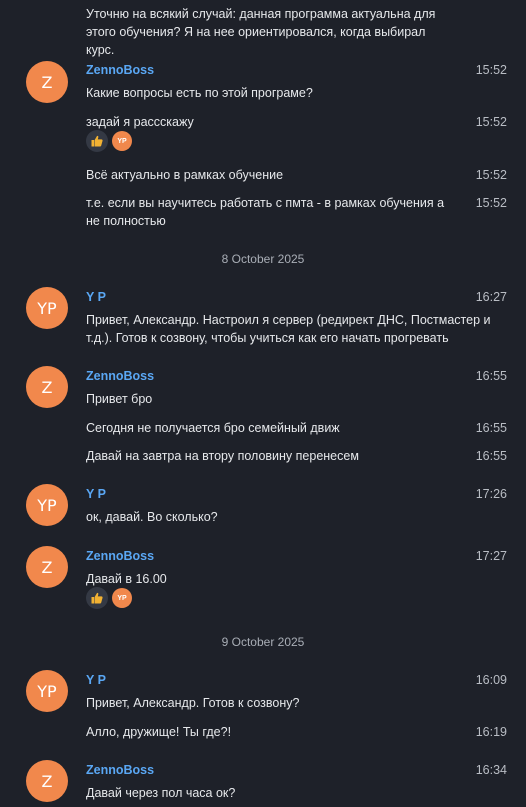 The width and height of the screenshot is (526, 807). I want to click on message-time: 16:19, so click(491, 732).